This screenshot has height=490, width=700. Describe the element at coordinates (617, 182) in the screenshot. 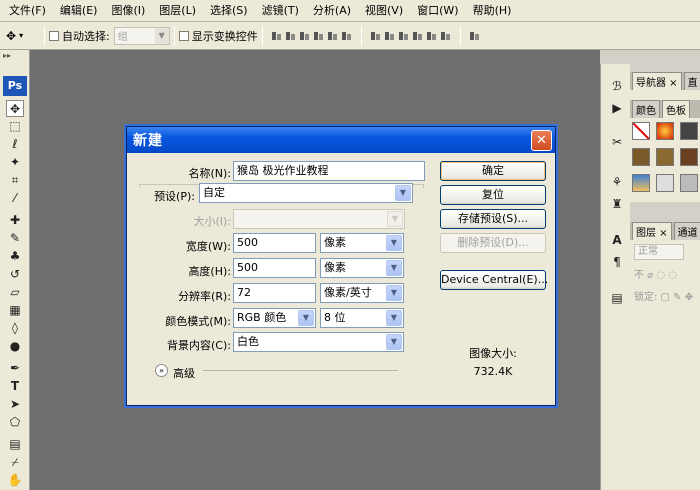

I see `clone-source-icon: ⚘` at that location.